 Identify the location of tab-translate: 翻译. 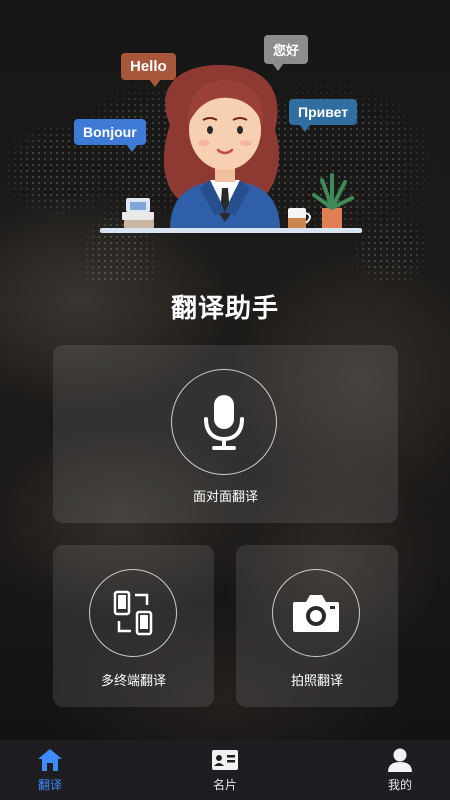
(50, 766).